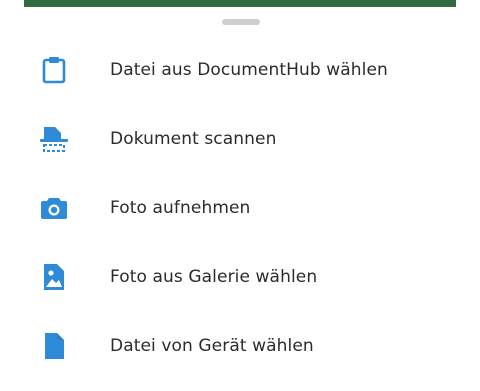 The width and height of the screenshot is (480, 391). What do you see at coordinates (212, 345) in the screenshot?
I see `option-label: Datei von Gerät wählen` at bounding box center [212, 345].